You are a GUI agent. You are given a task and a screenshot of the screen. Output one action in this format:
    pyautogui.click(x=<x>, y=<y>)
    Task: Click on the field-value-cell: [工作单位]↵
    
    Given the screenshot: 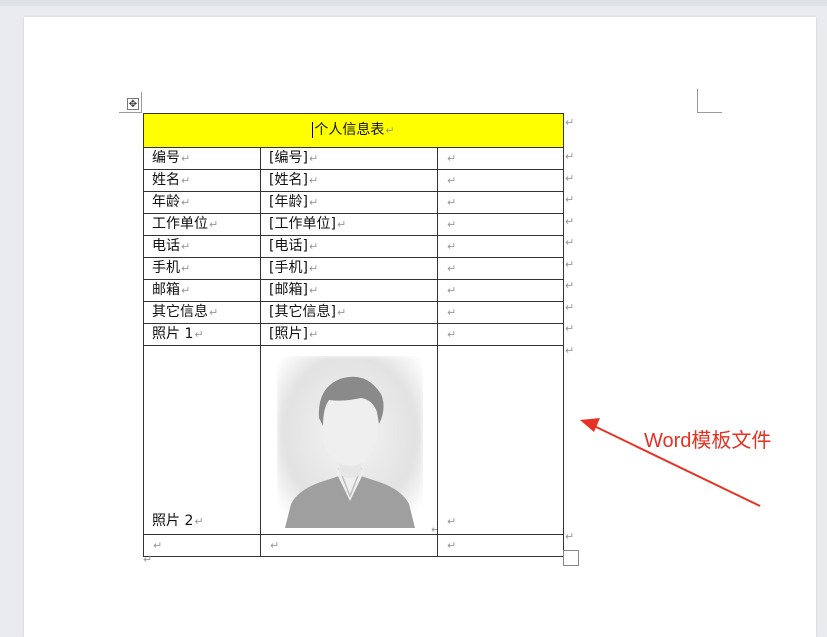 What is the action you would take?
    pyautogui.click(x=349, y=224)
    